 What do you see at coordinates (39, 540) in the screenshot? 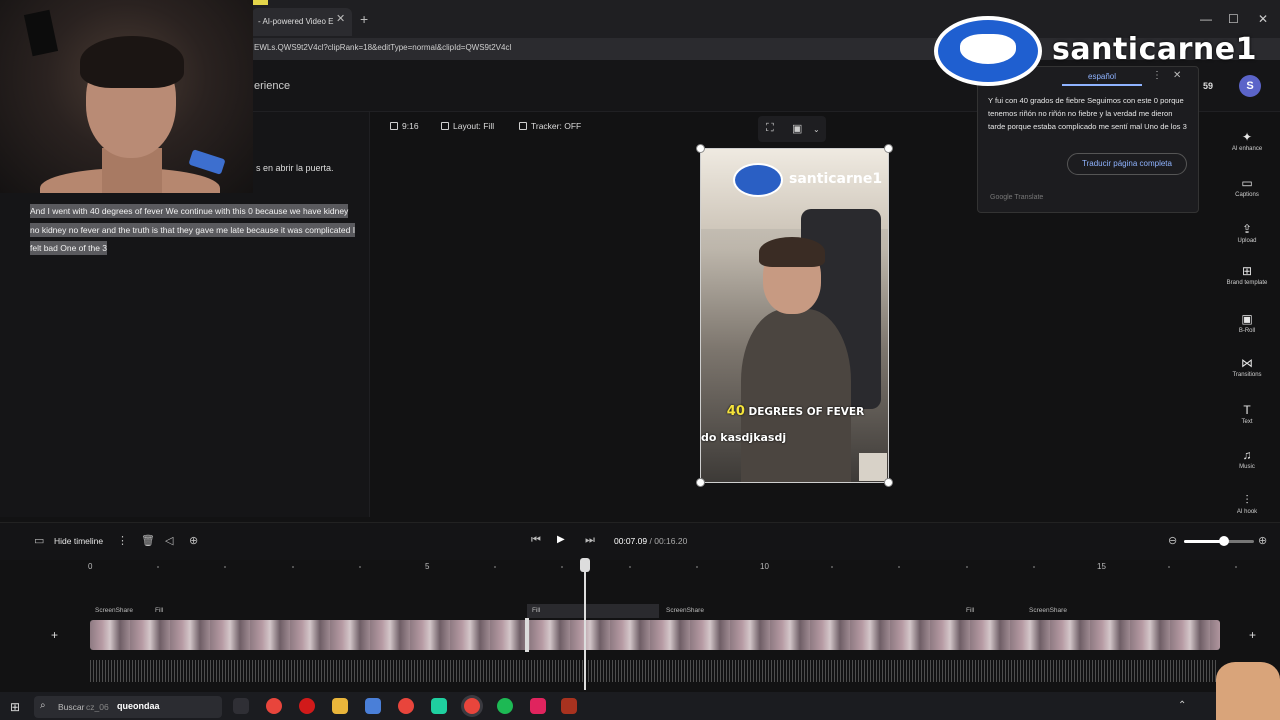
I see `timeline-icon: ▭` at bounding box center [39, 540].